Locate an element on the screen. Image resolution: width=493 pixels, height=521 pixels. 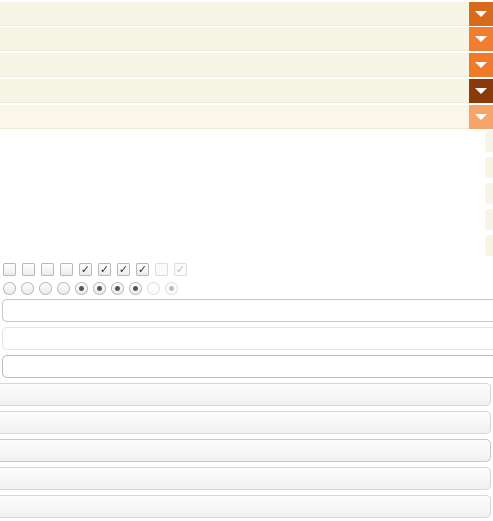
checkbox-6: ✓ is located at coordinates (104, 269).